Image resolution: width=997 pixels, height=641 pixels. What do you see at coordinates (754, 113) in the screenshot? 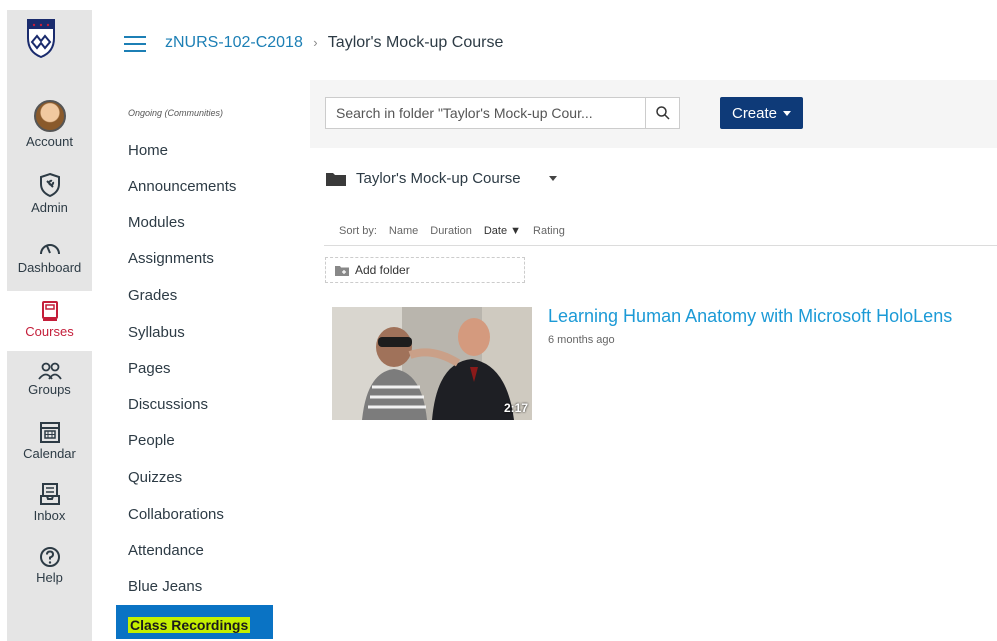
I see `create-button-label: Create` at bounding box center [754, 113].